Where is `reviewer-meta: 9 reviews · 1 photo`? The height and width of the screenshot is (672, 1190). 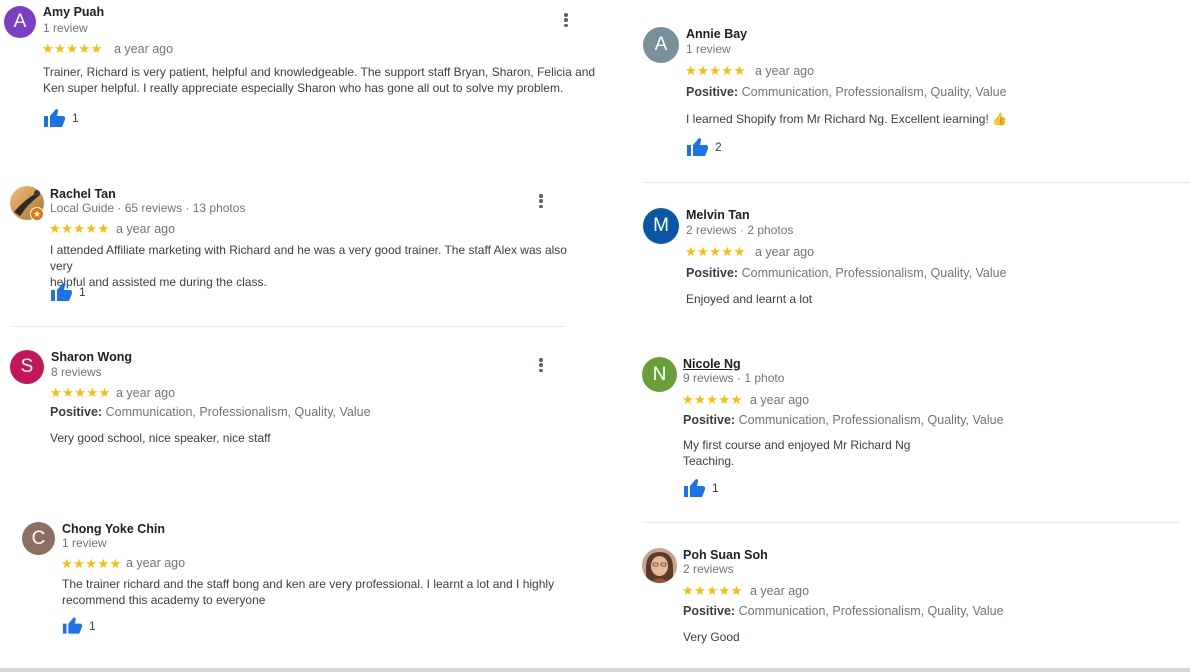 reviewer-meta: 9 reviews · 1 photo is located at coordinates (734, 378).